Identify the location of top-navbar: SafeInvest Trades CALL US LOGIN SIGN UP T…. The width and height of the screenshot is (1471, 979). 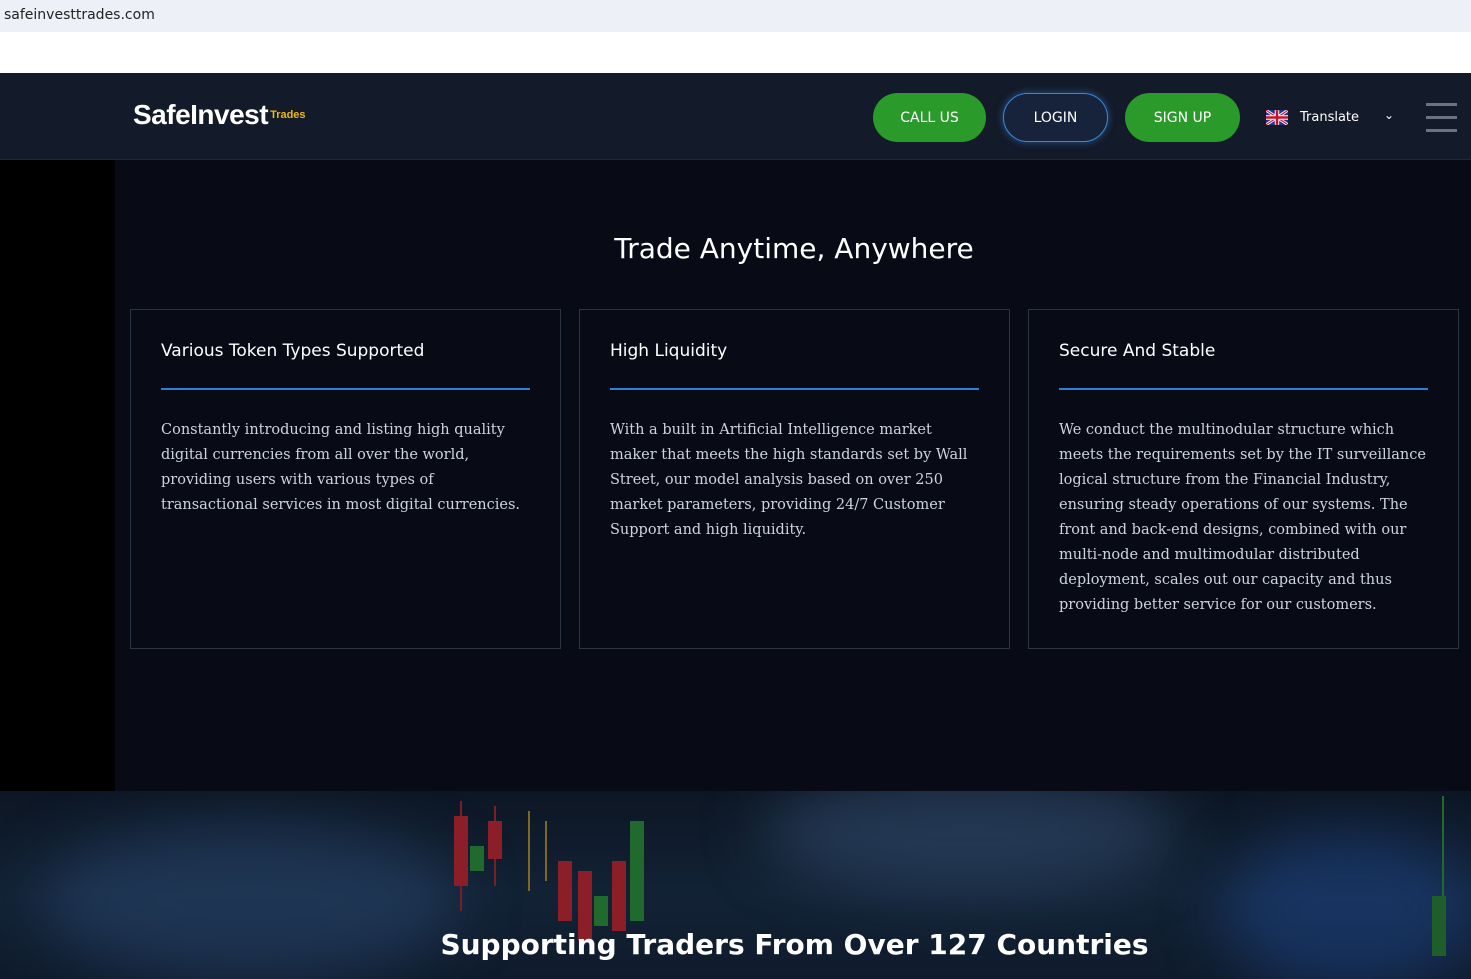
(735, 116).